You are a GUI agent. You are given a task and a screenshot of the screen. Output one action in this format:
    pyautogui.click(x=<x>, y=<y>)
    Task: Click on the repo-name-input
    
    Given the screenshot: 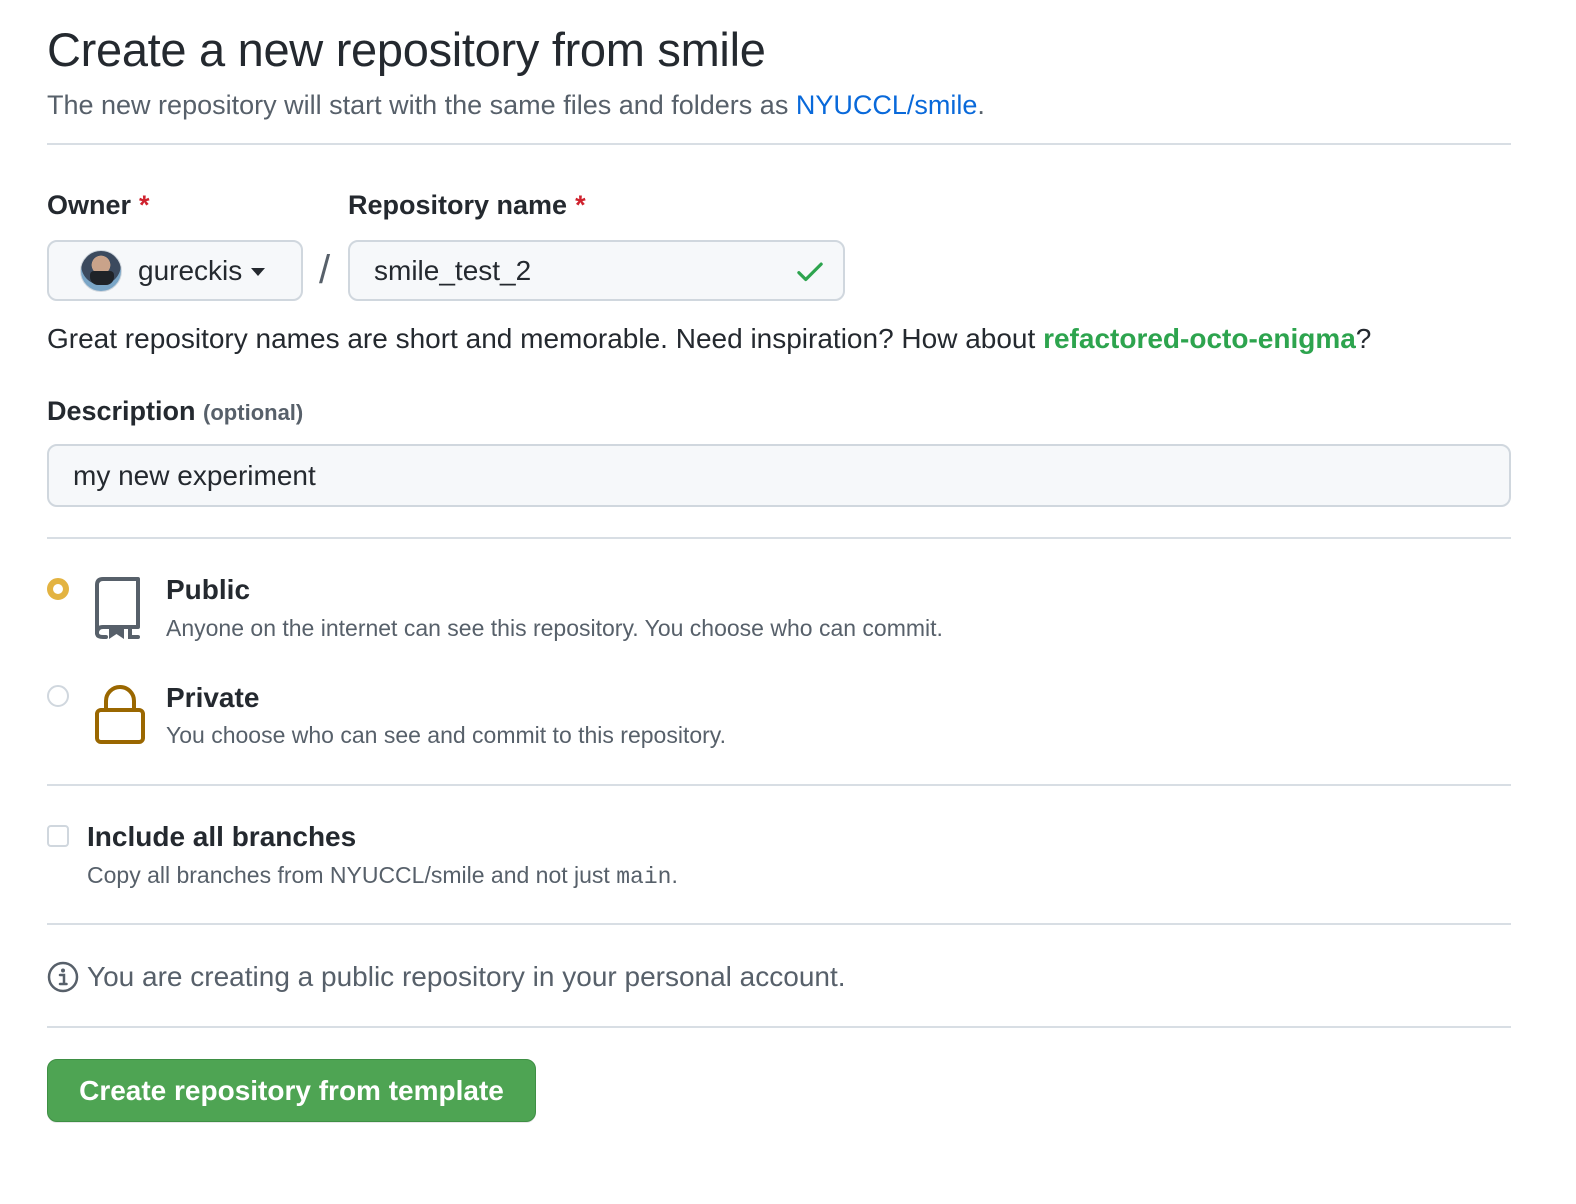 What is the action you would take?
    pyautogui.click(x=596, y=270)
    